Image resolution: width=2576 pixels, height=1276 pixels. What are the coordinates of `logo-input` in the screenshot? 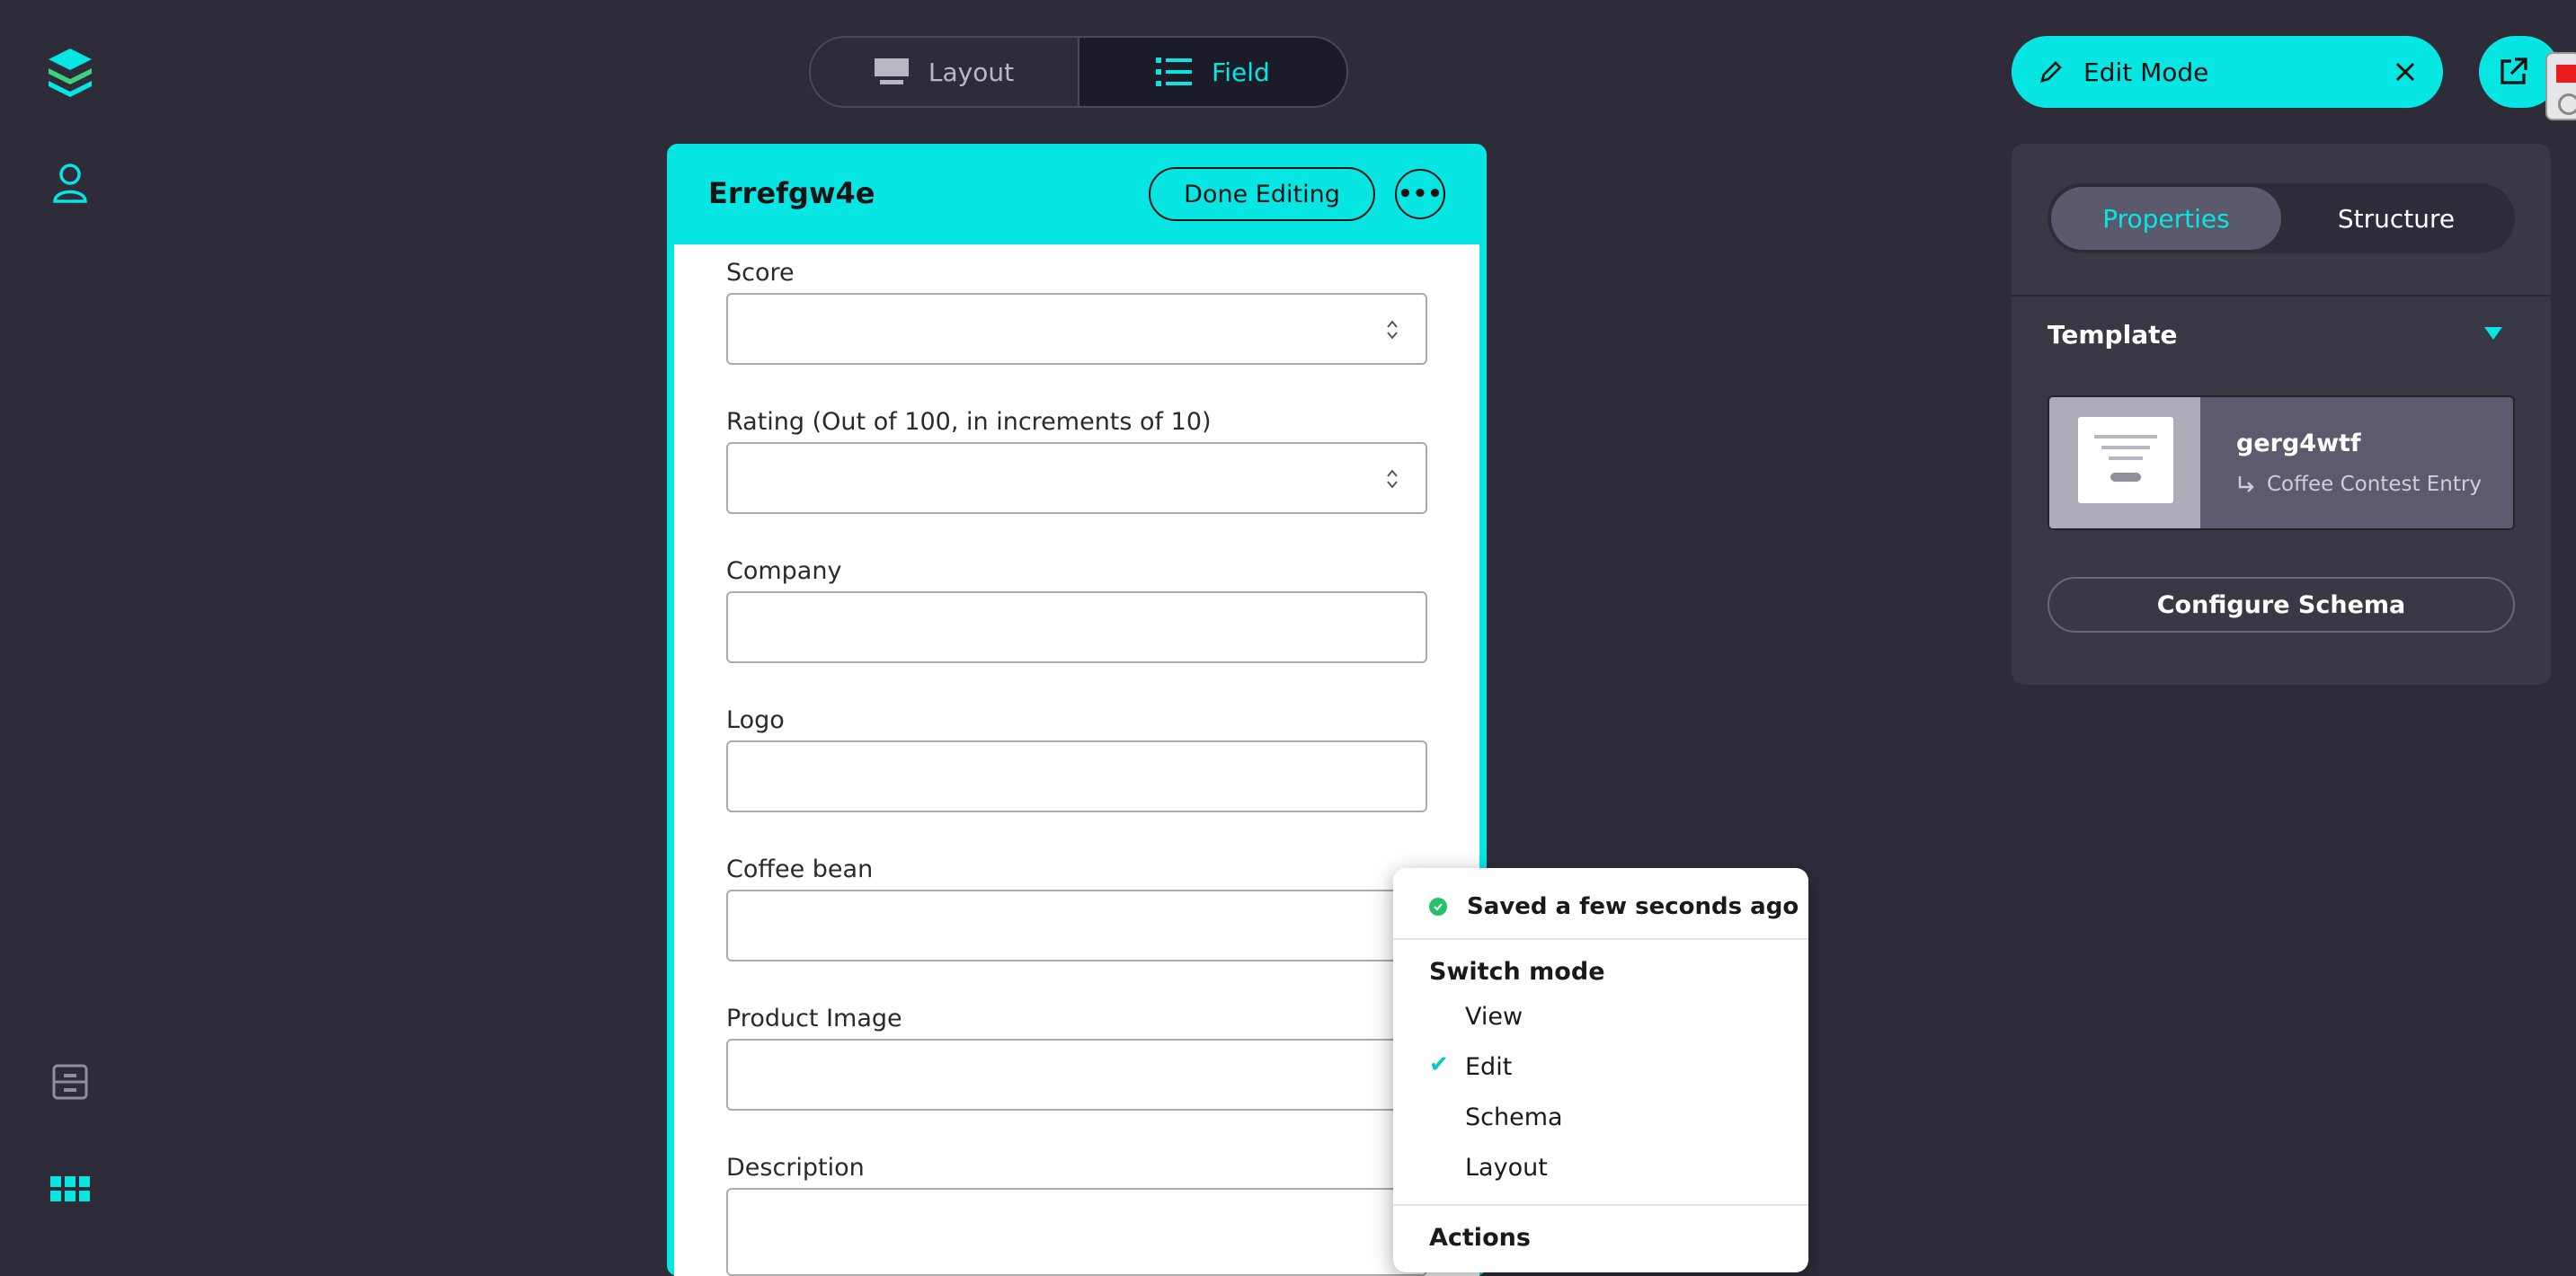 It's located at (1076, 776).